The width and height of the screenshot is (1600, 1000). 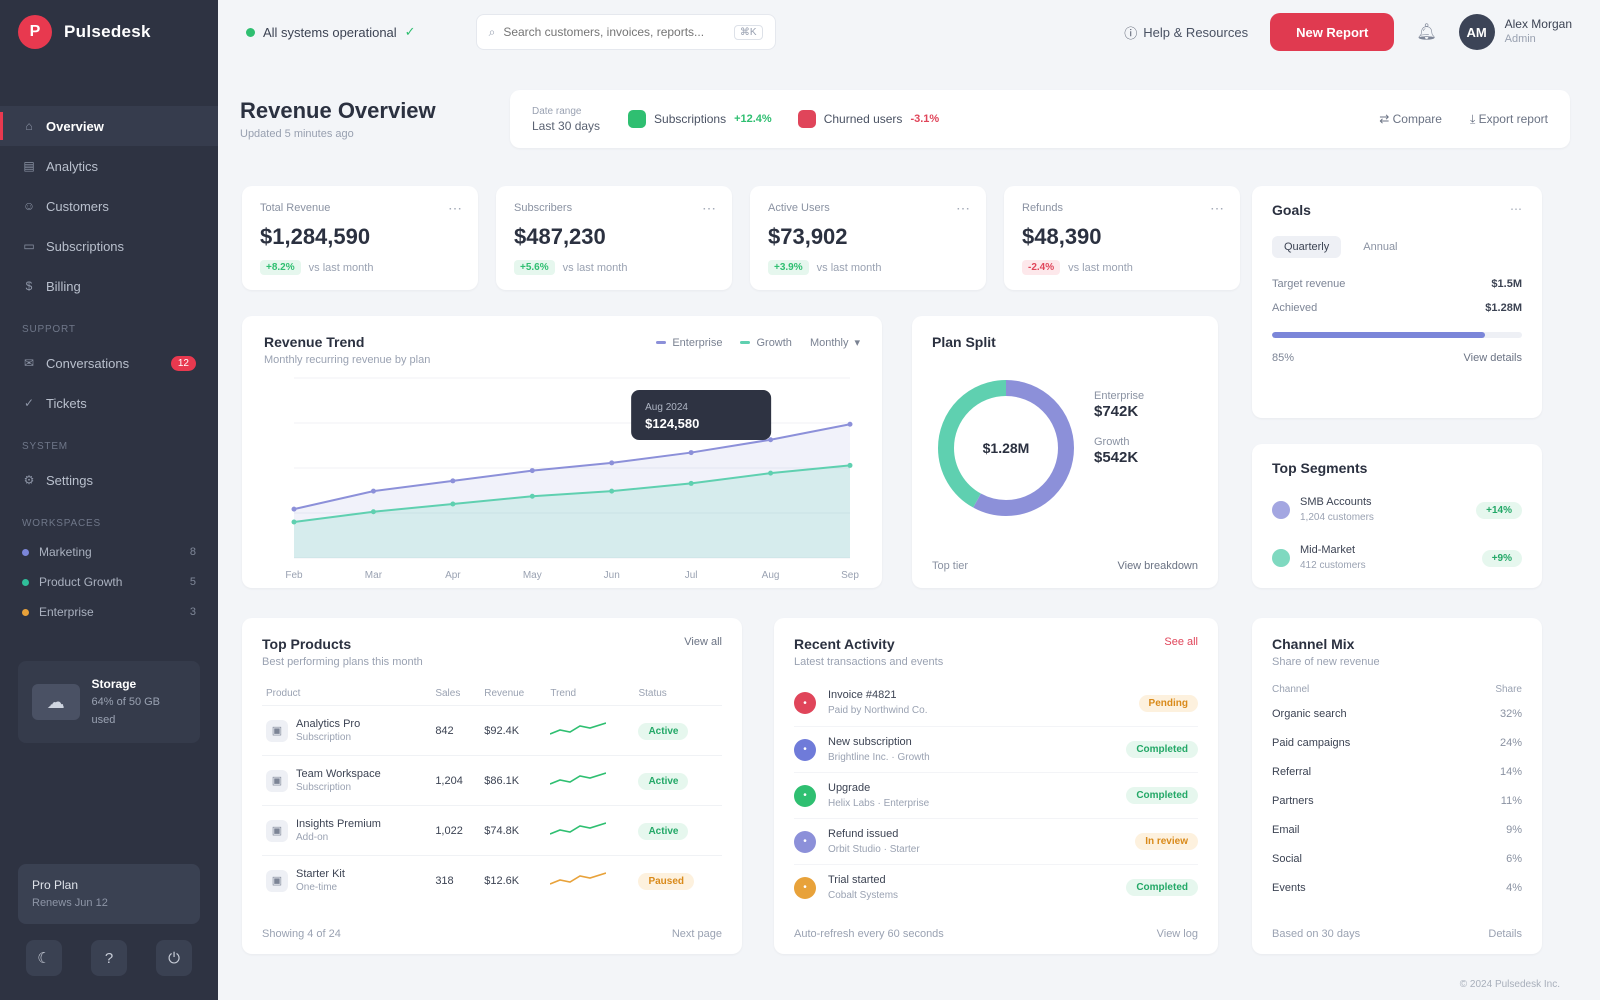 I want to click on compare-button: ⇄ Compare, so click(x=1410, y=119).